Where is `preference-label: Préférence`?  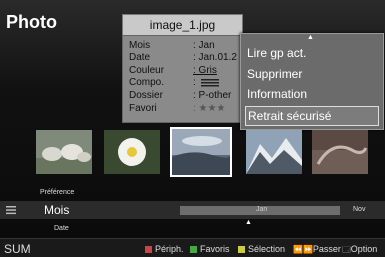
preference-label: Préférence is located at coordinates (57, 192).